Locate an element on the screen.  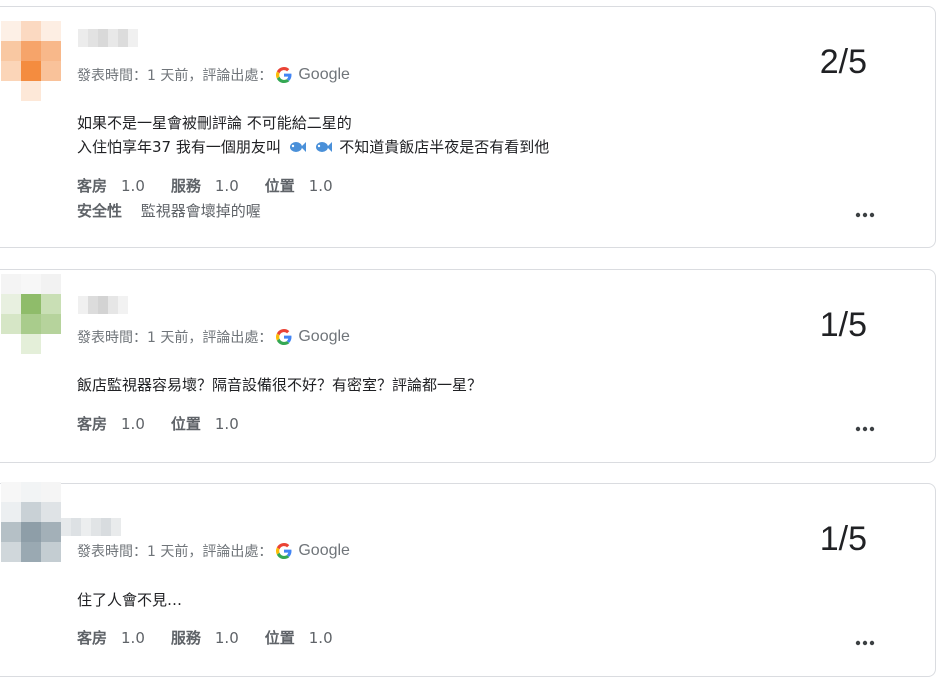
review-text-line: 如果不是一星會被刪評論 不可能給二星的 is located at coordinates (214, 123).